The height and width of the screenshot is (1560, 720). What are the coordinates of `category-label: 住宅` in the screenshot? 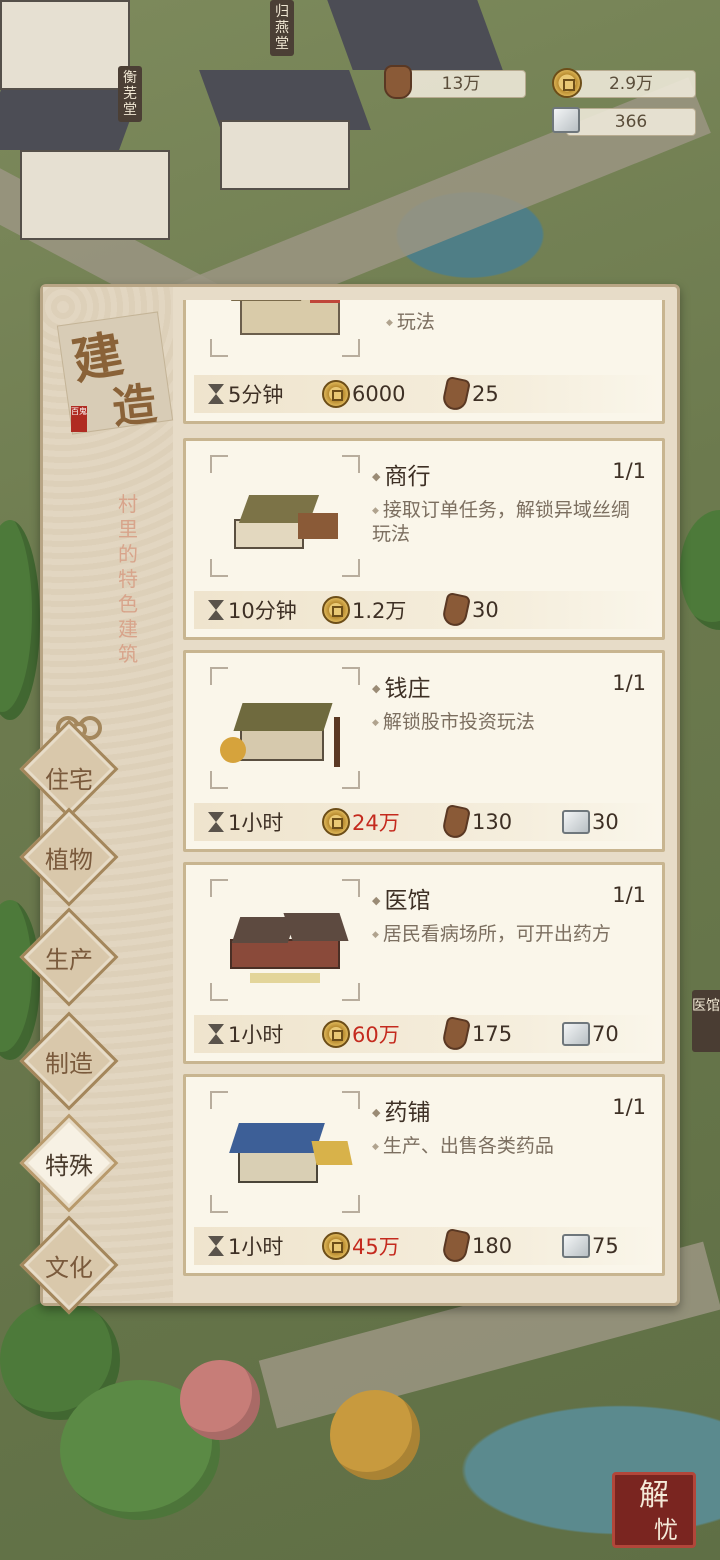 It's located at (69, 779).